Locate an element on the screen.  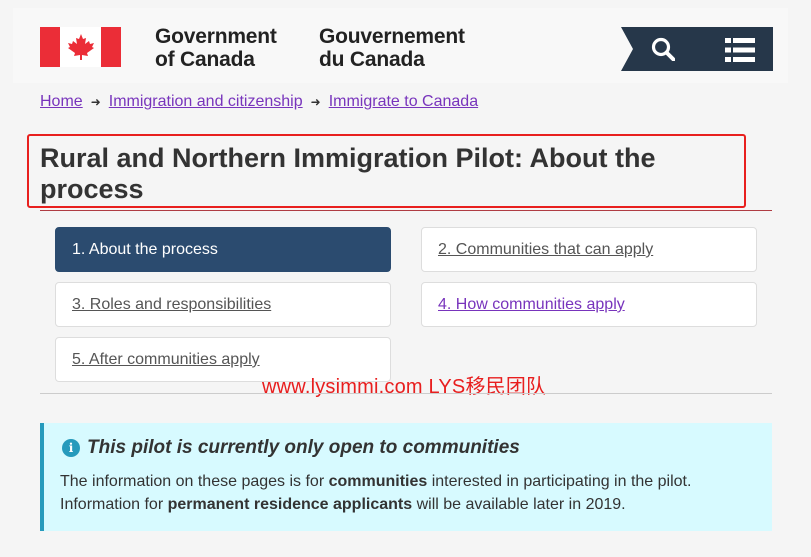
tab-roles-and-responsibilities: 3. Roles and responsibilities is located at coordinates (223, 304).